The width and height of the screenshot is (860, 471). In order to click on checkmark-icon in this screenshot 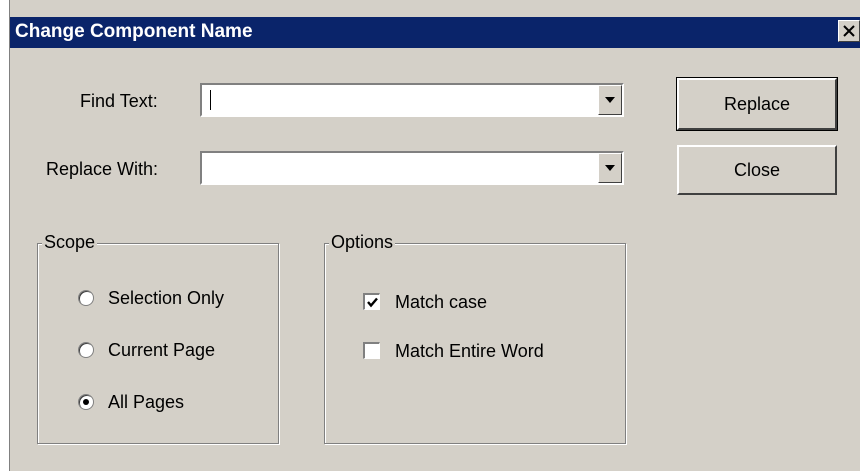, I will do `click(372, 302)`.